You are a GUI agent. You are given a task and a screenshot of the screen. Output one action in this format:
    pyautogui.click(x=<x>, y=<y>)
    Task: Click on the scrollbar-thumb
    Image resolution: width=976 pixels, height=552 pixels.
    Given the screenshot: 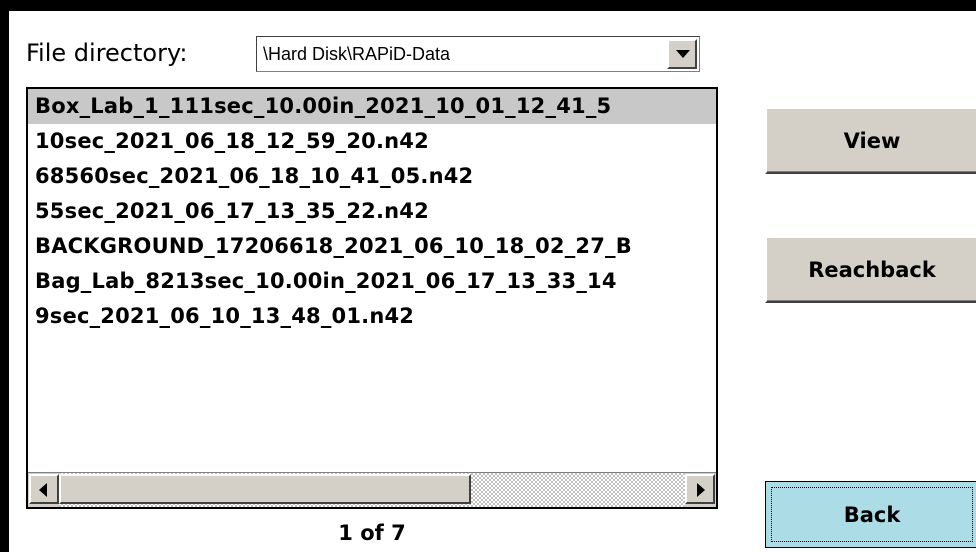 What is the action you would take?
    pyautogui.click(x=265, y=489)
    